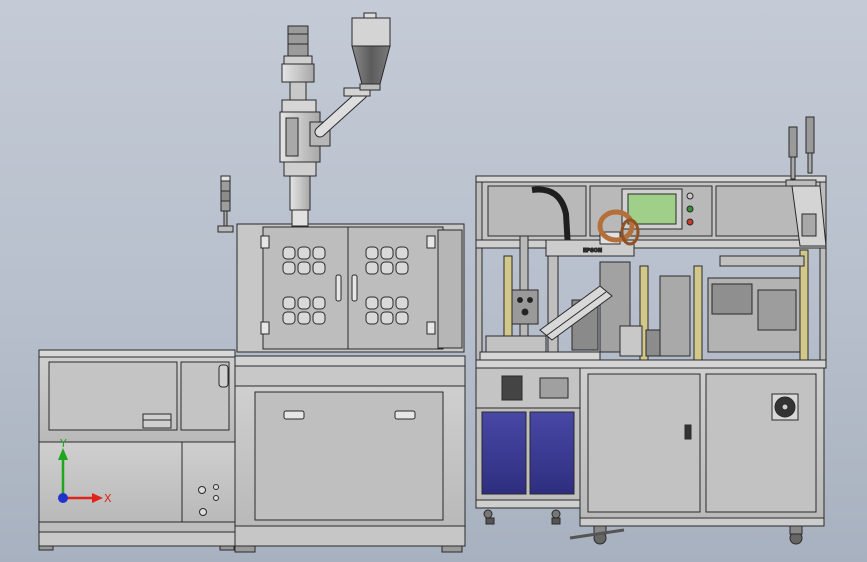 Image resolution: width=867 pixels, height=562 pixels. What do you see at coordinates (528, 446) in the screenshot?
I see `electrical-cabinet` at bounding box center [528, 446].